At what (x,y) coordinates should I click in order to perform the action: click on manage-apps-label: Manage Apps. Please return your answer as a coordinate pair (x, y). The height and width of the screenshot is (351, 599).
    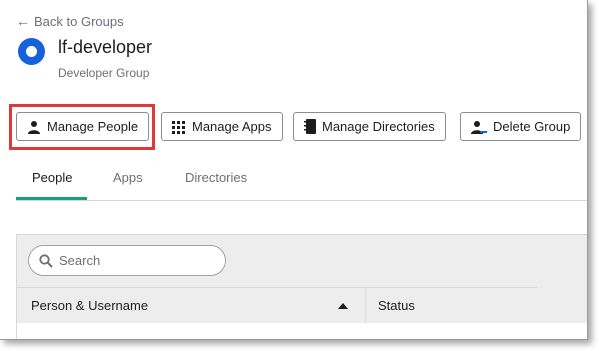
    Looking at the image, I should click on (232, 126).